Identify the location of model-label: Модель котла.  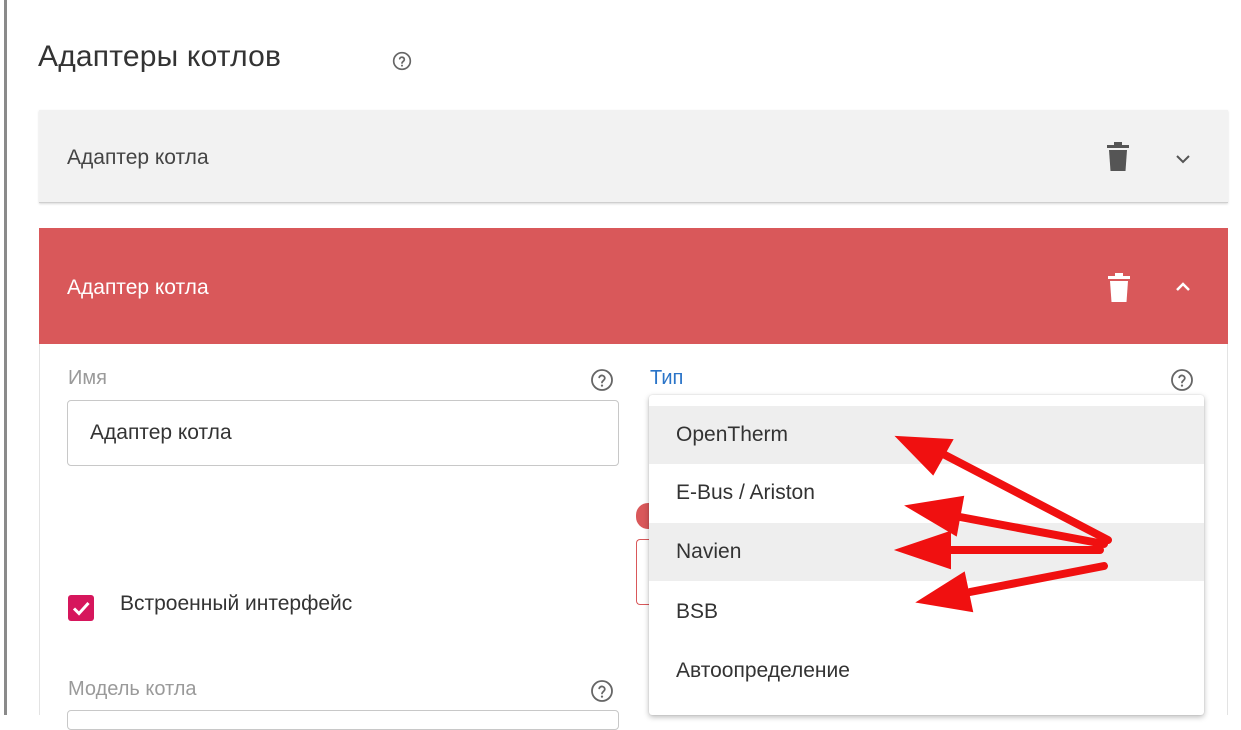
(132, 689).